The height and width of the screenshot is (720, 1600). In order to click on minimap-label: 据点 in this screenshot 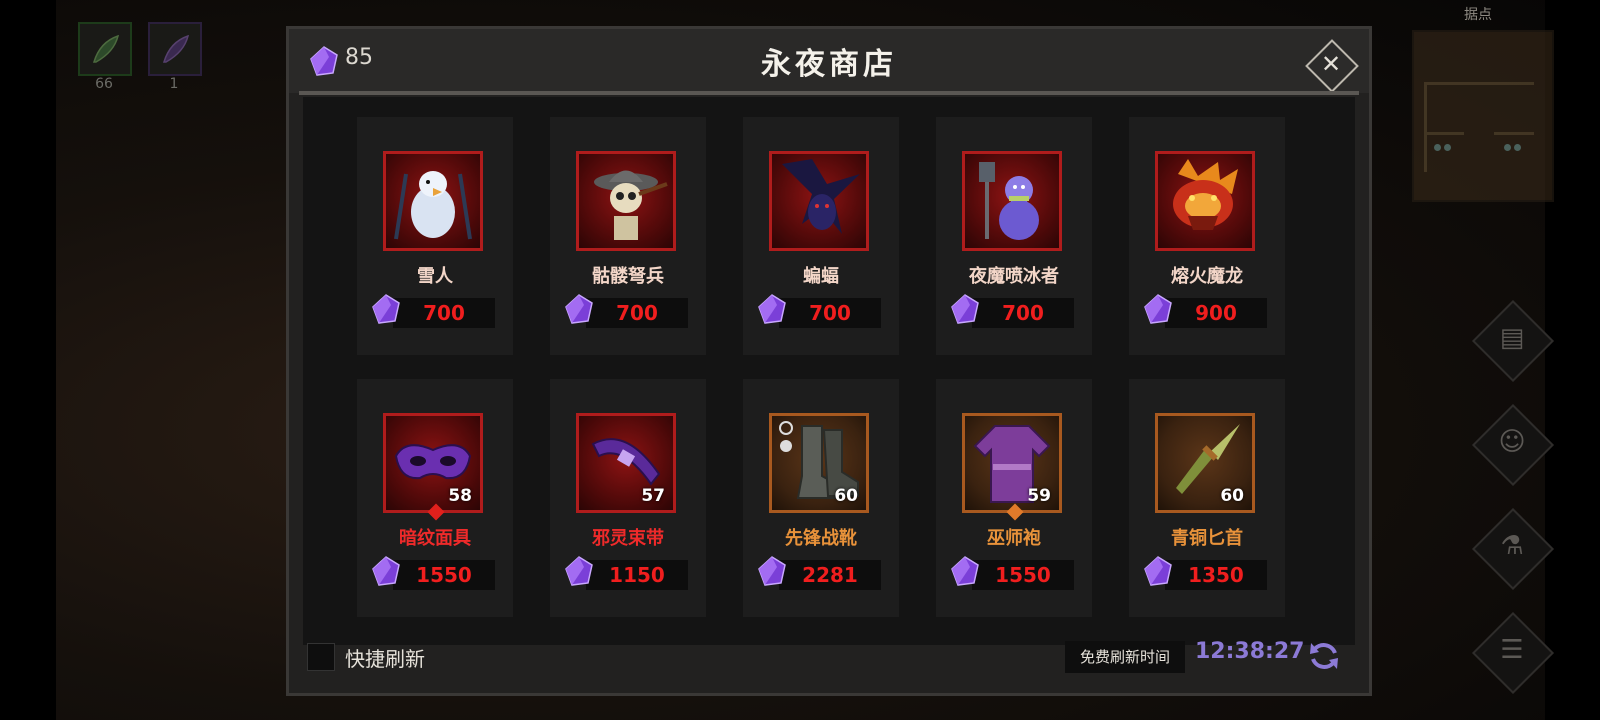, I will do `click(1478, 15)`.